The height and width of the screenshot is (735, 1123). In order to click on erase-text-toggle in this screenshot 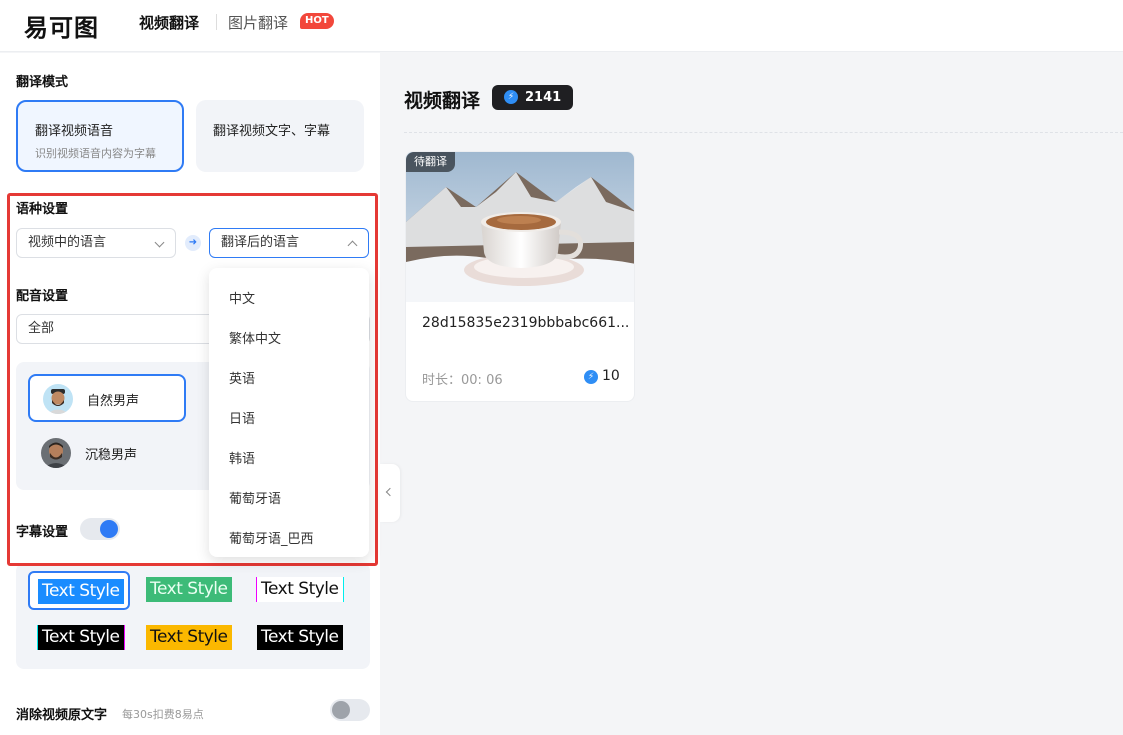, I will do `click(350, 710)`.